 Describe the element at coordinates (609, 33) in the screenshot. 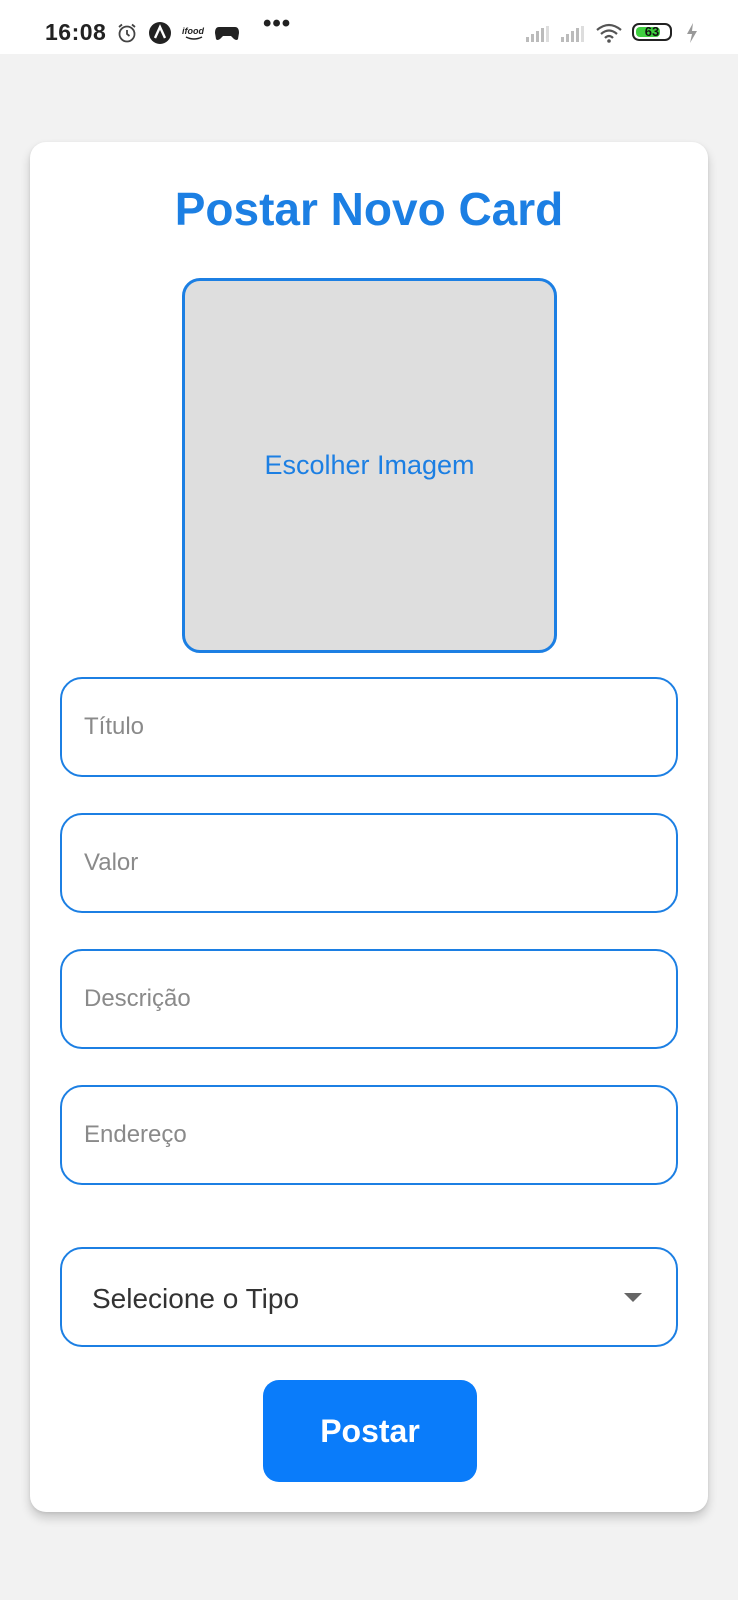

I see `wifi-icon` at that location.